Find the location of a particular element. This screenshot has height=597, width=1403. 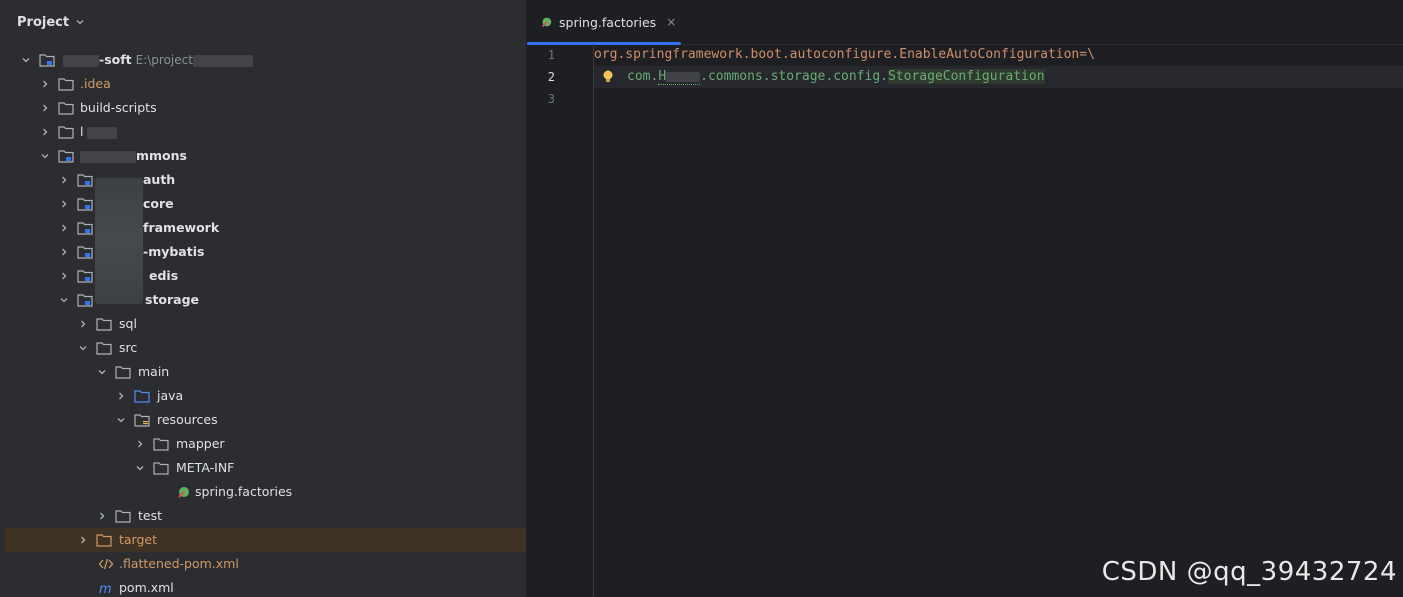

tree-row-test: test is located at coordinates (265, 516).